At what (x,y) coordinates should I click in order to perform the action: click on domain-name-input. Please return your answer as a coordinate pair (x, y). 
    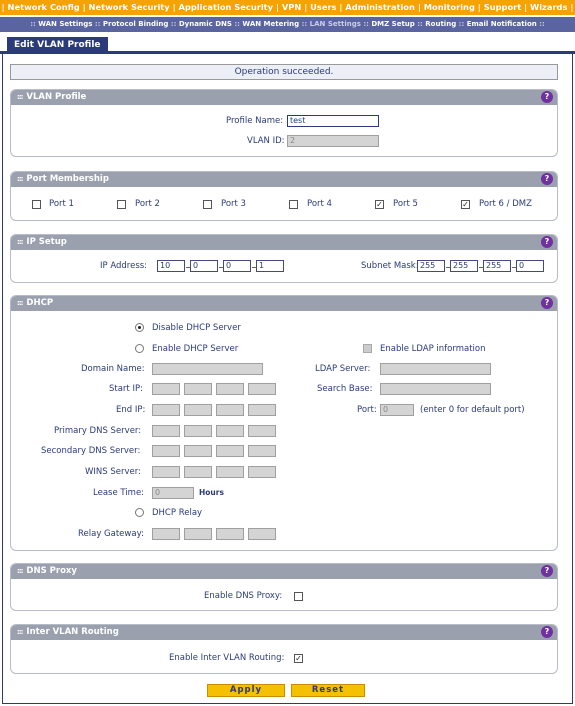
    Looking at the image, I should click on (207, 369).